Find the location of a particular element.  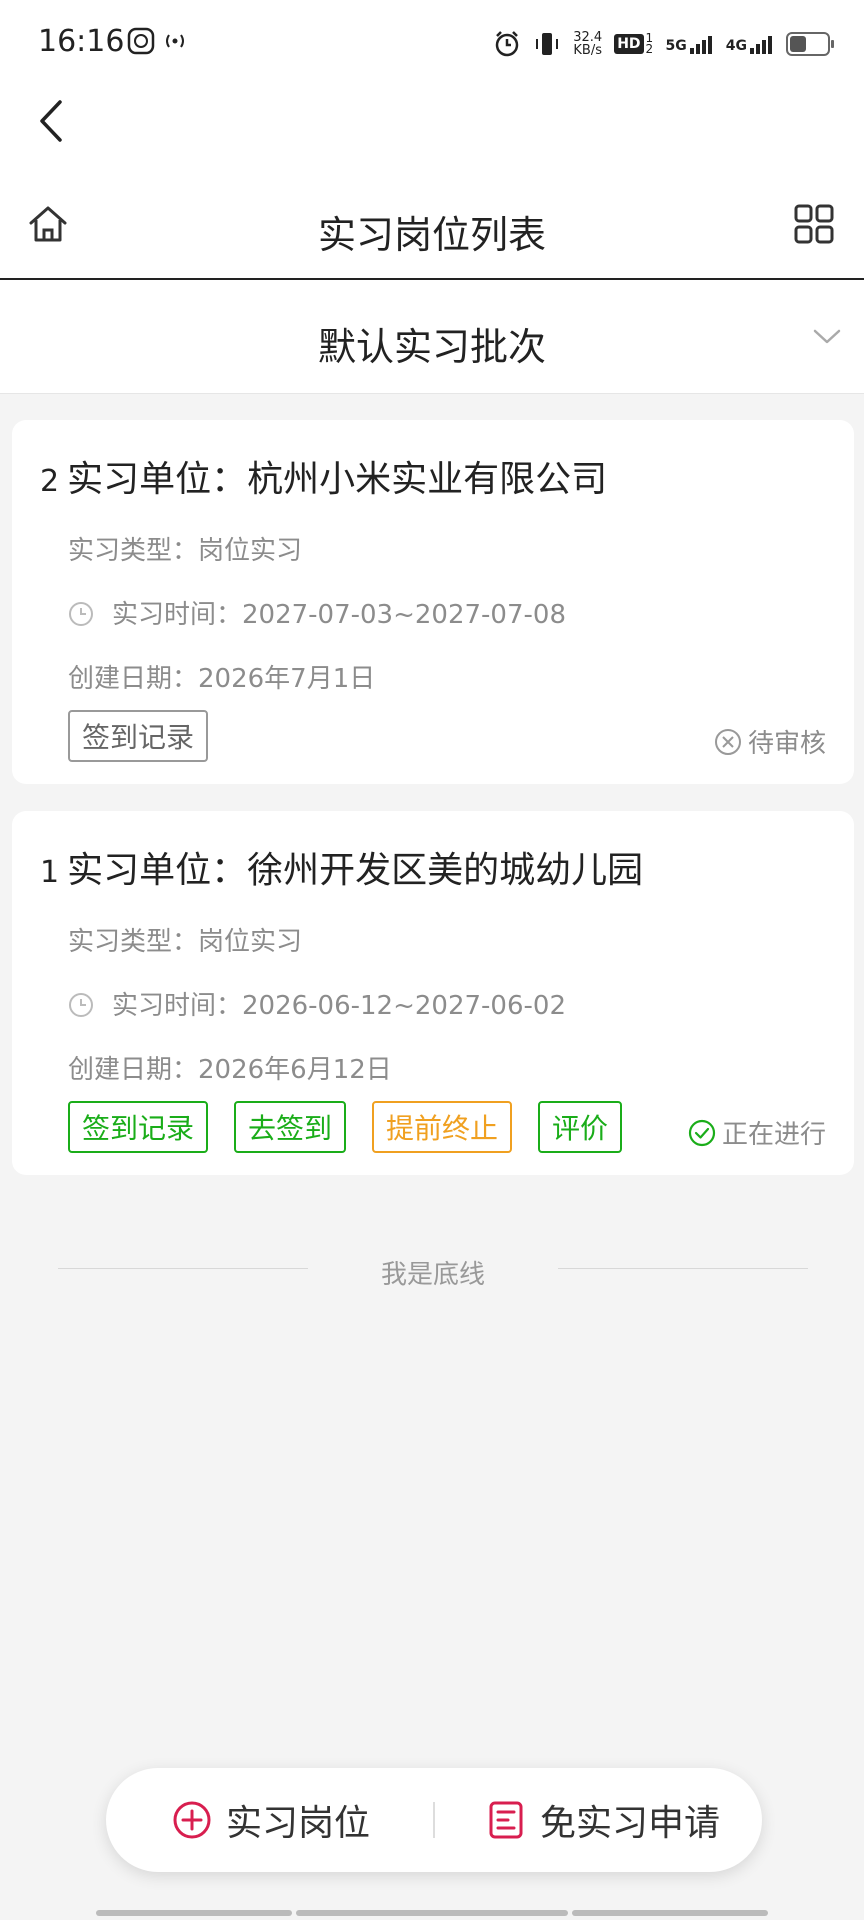

battery-icon is located at coordinates (810, 44).